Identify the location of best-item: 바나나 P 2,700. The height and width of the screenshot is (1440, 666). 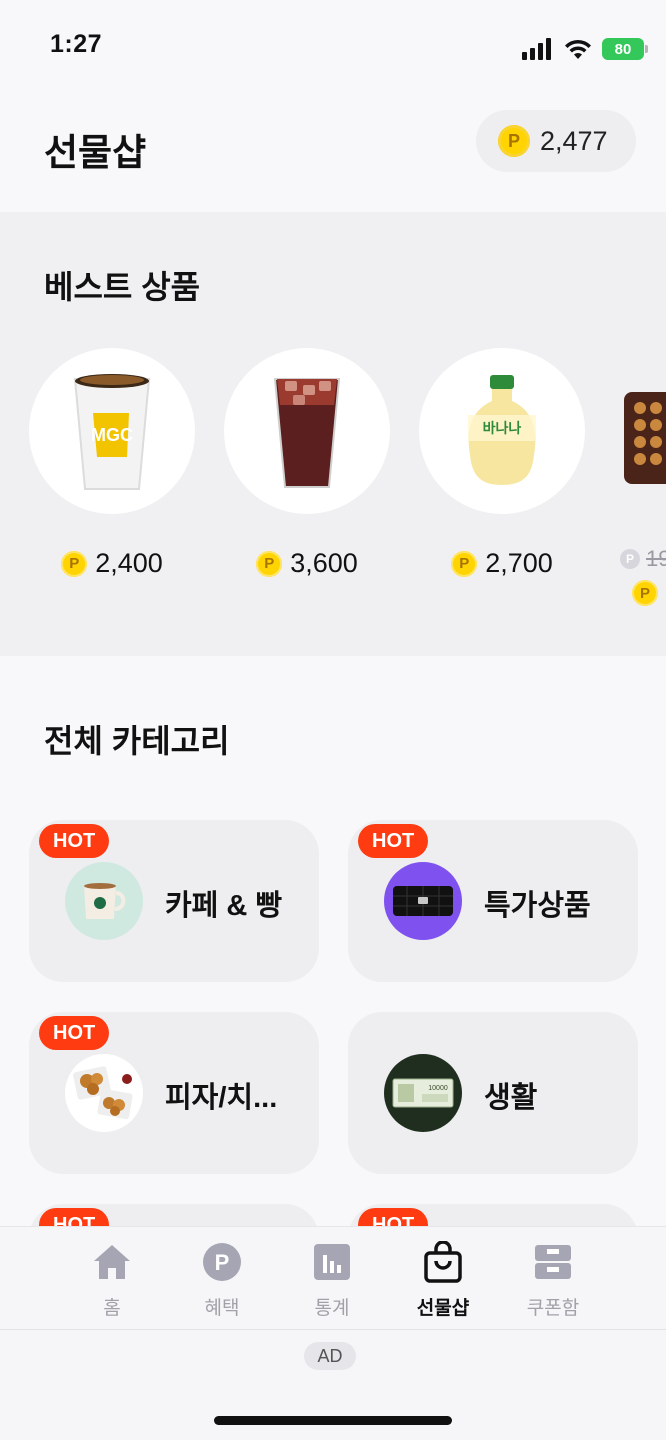
(502, 463).